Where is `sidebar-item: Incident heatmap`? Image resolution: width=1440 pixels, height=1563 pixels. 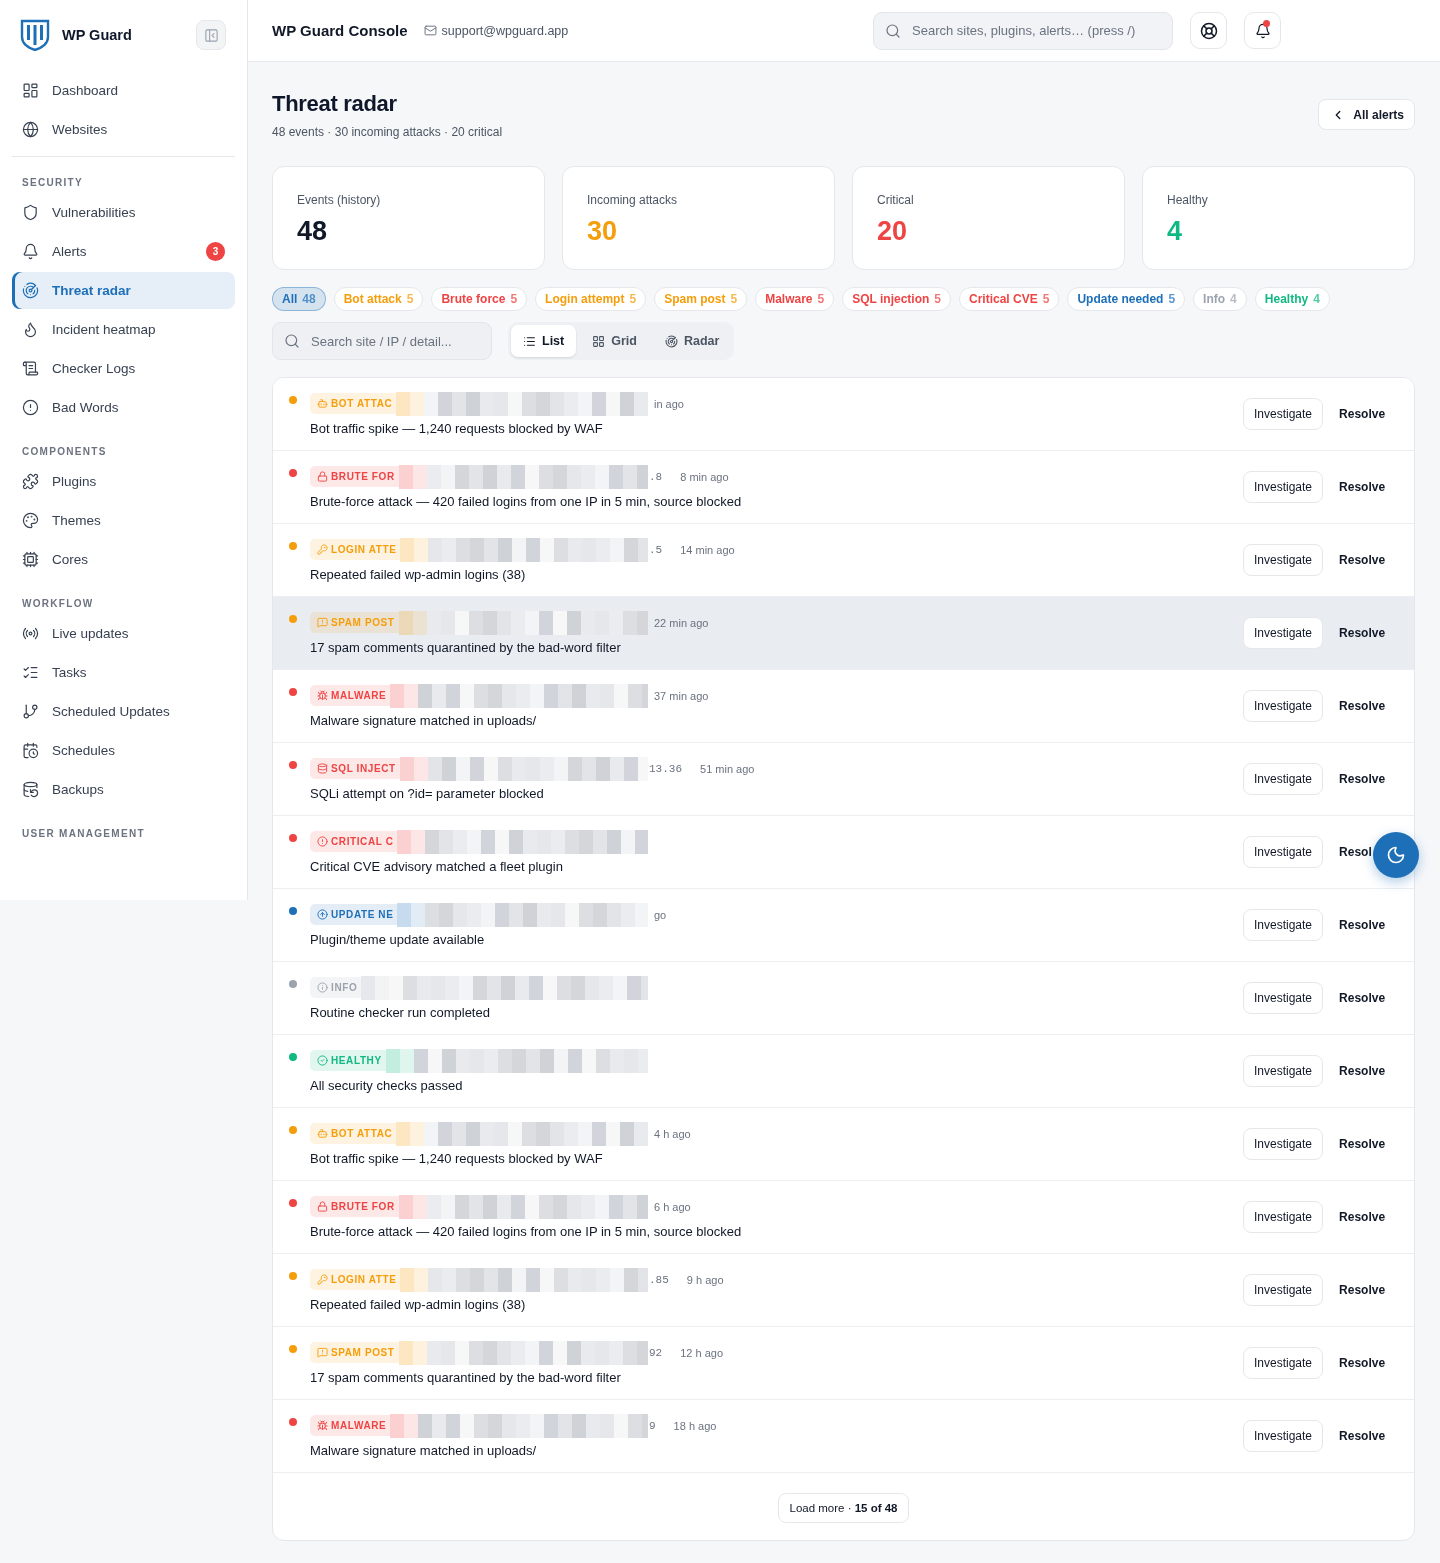 sidebar-item: Incident heatmap is located at coordinates (123, 329).